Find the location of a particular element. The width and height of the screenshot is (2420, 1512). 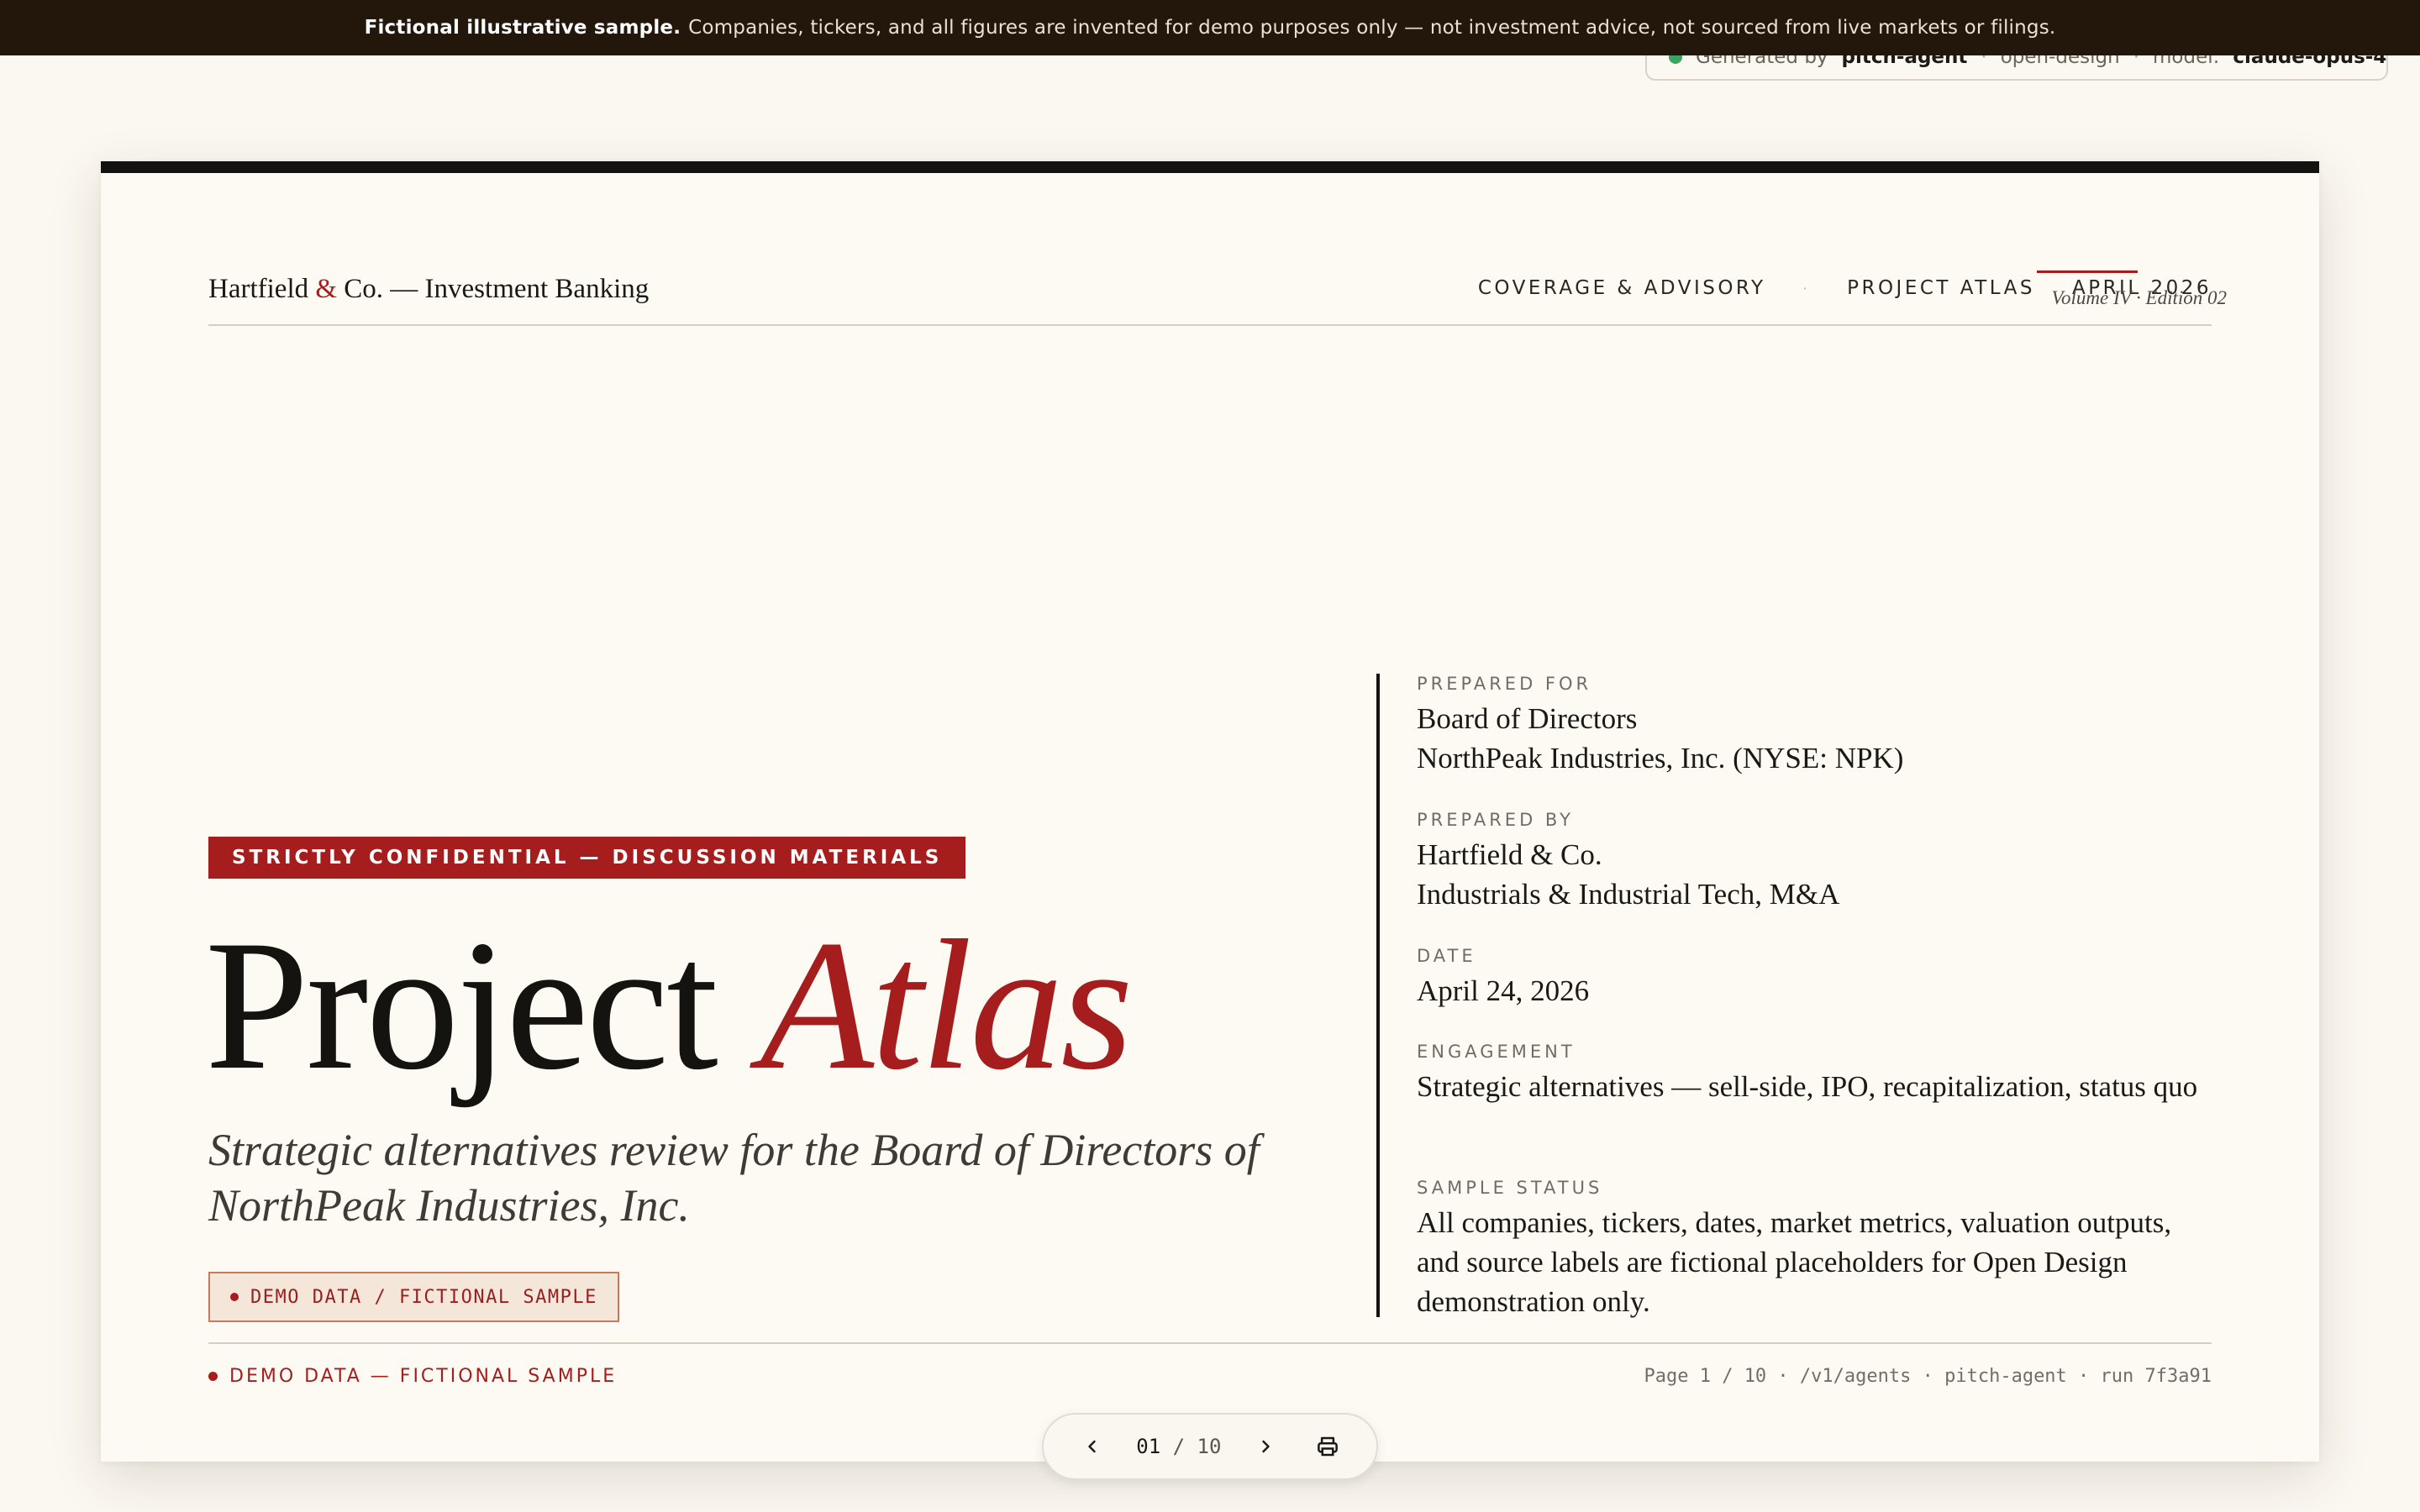

page-title: Project Atlas is located at coordinates (669, 1005).